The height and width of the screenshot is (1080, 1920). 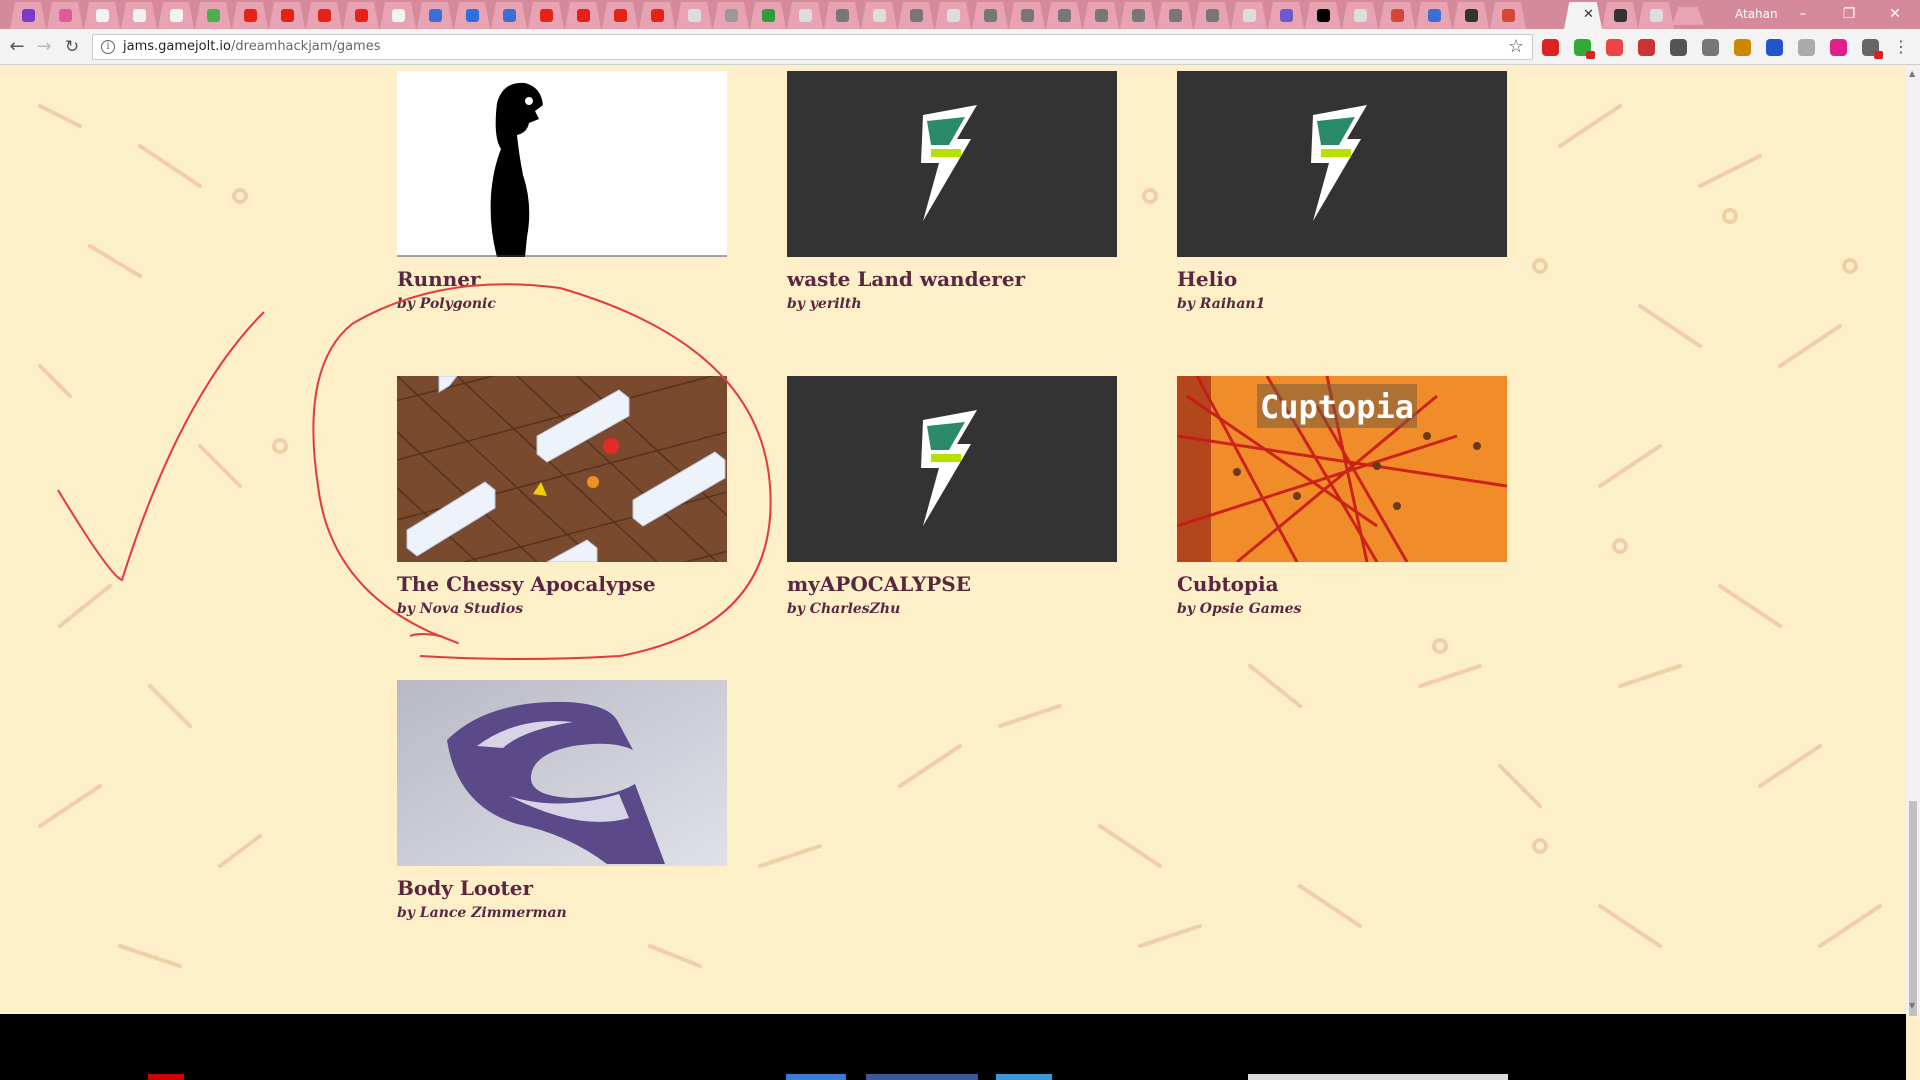 I want to click on reload-icon: ↻, so click(x=72, y=47).